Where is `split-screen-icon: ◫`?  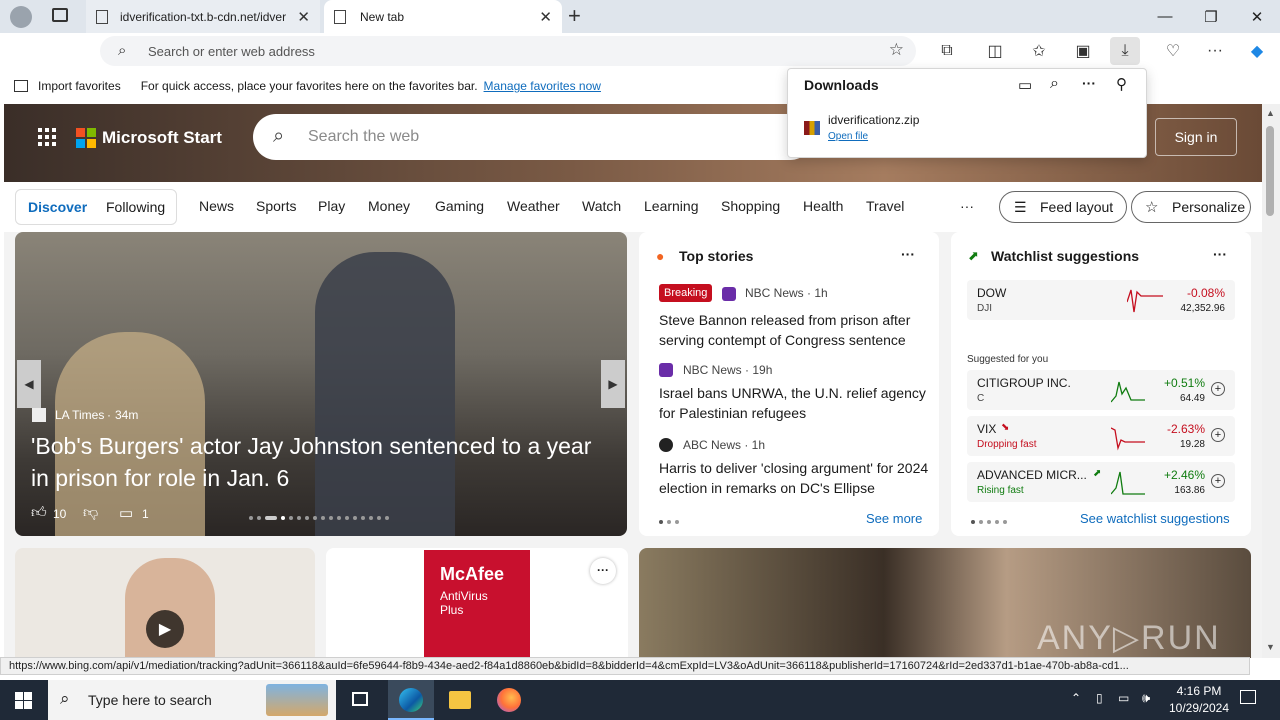 split-screen-icon: ◫ is located at coordinates (995, 51).